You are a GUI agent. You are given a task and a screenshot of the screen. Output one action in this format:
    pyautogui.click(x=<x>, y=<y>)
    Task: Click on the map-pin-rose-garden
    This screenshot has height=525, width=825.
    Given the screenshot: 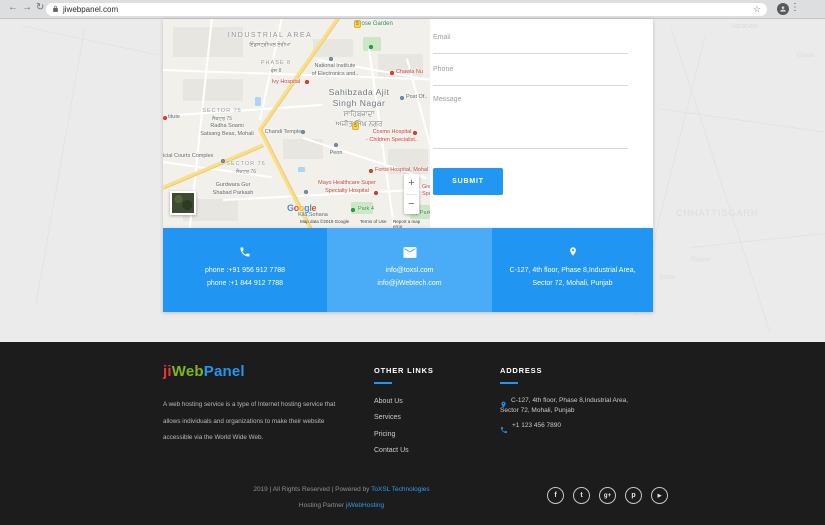 What is the action you would take?
    pyautogui.click(x=371, y=47)
    